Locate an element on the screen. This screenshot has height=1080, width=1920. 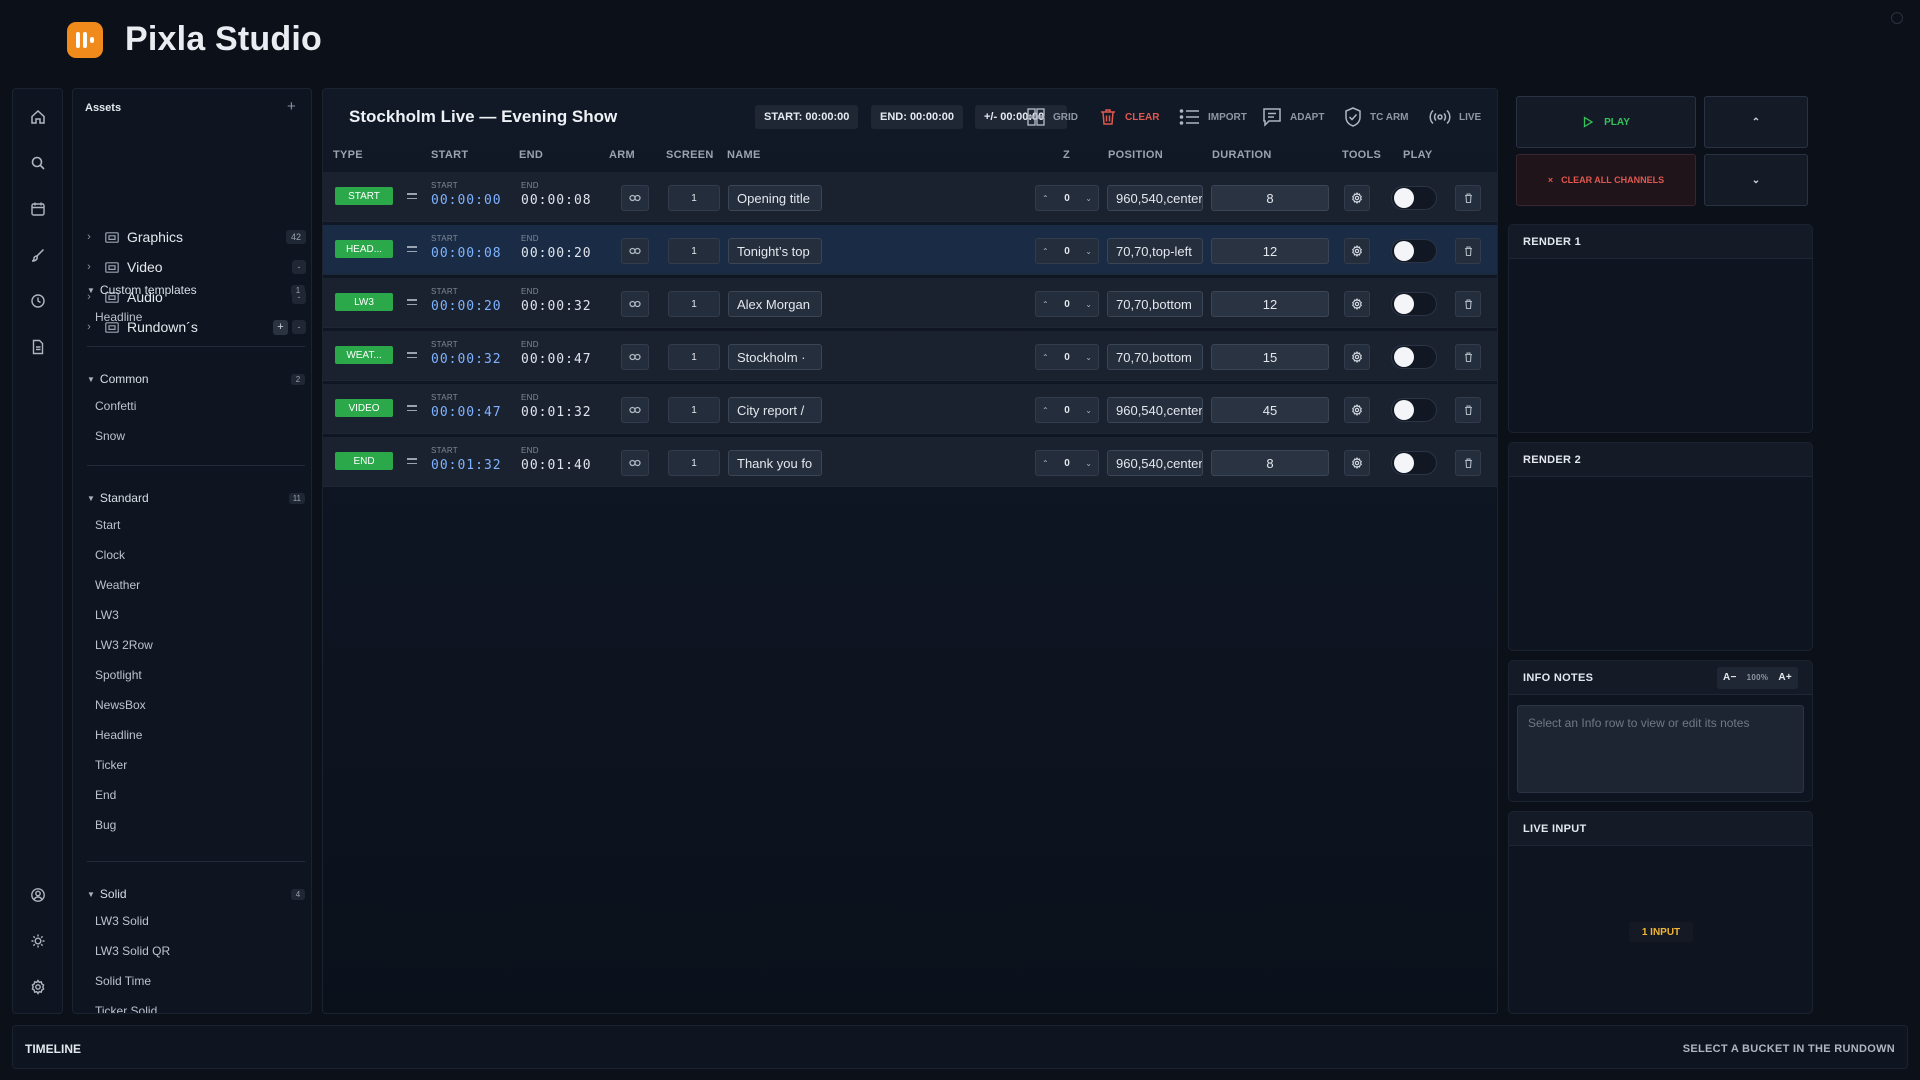
brush-icon is located at coordinates (38, 255).